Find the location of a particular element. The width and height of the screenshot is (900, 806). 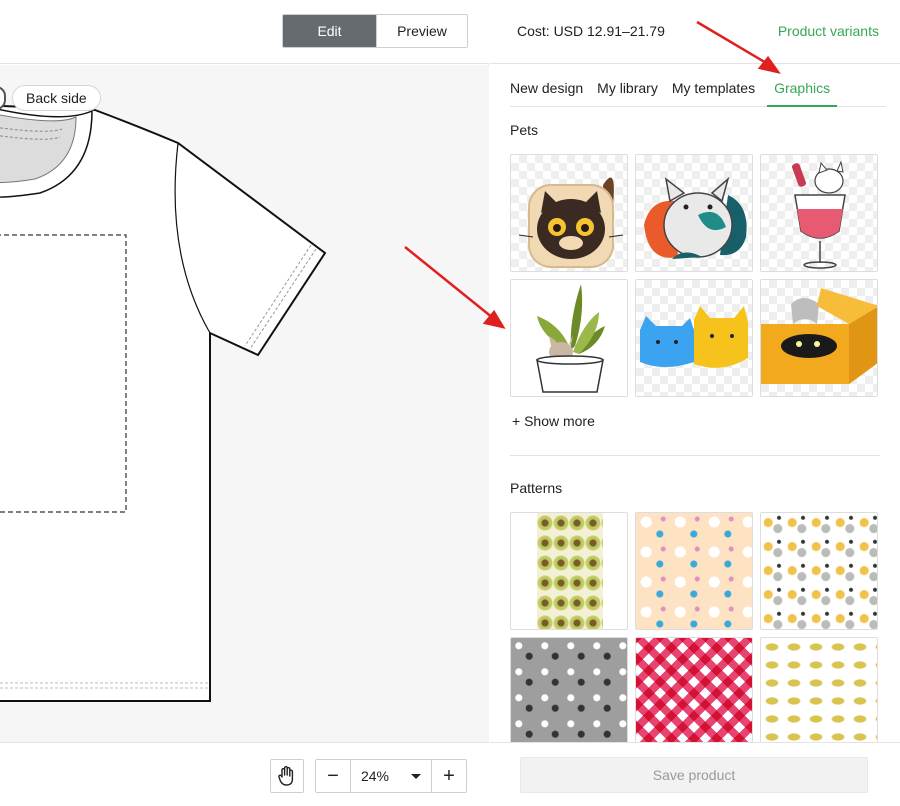

cat-wine-image is located at coordinates (818, 214).